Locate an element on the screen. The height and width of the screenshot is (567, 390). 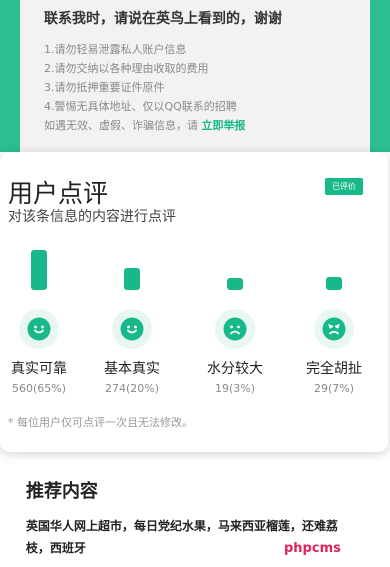
notice-line: 1.请勿轻易泄露私人账户信息 is located at coordinates (115, 49).